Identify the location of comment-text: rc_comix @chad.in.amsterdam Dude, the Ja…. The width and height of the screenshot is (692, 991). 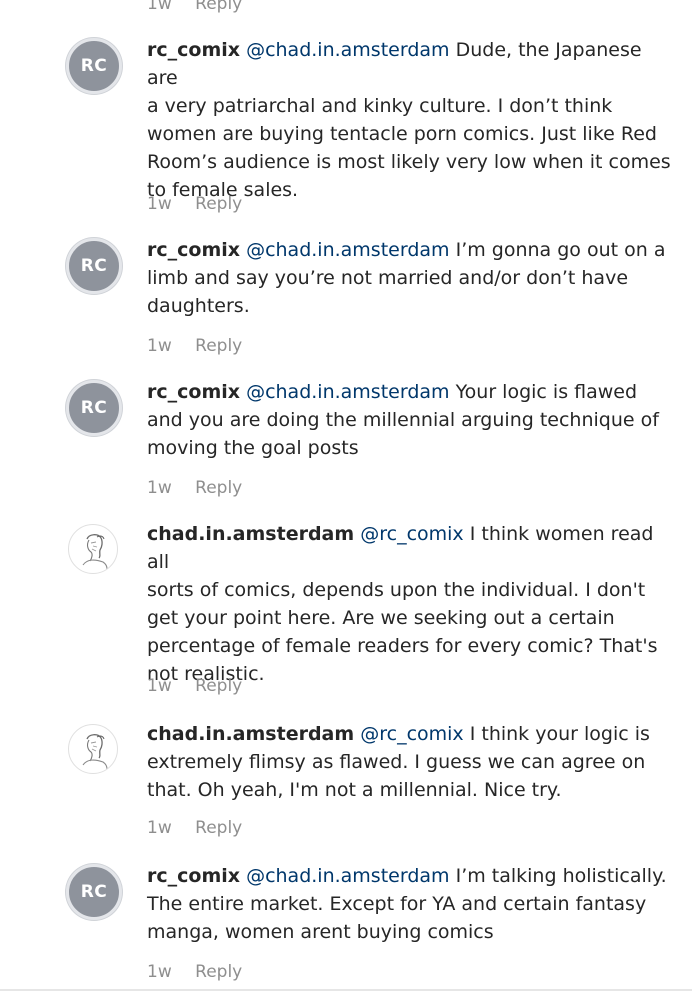
(412, 120).